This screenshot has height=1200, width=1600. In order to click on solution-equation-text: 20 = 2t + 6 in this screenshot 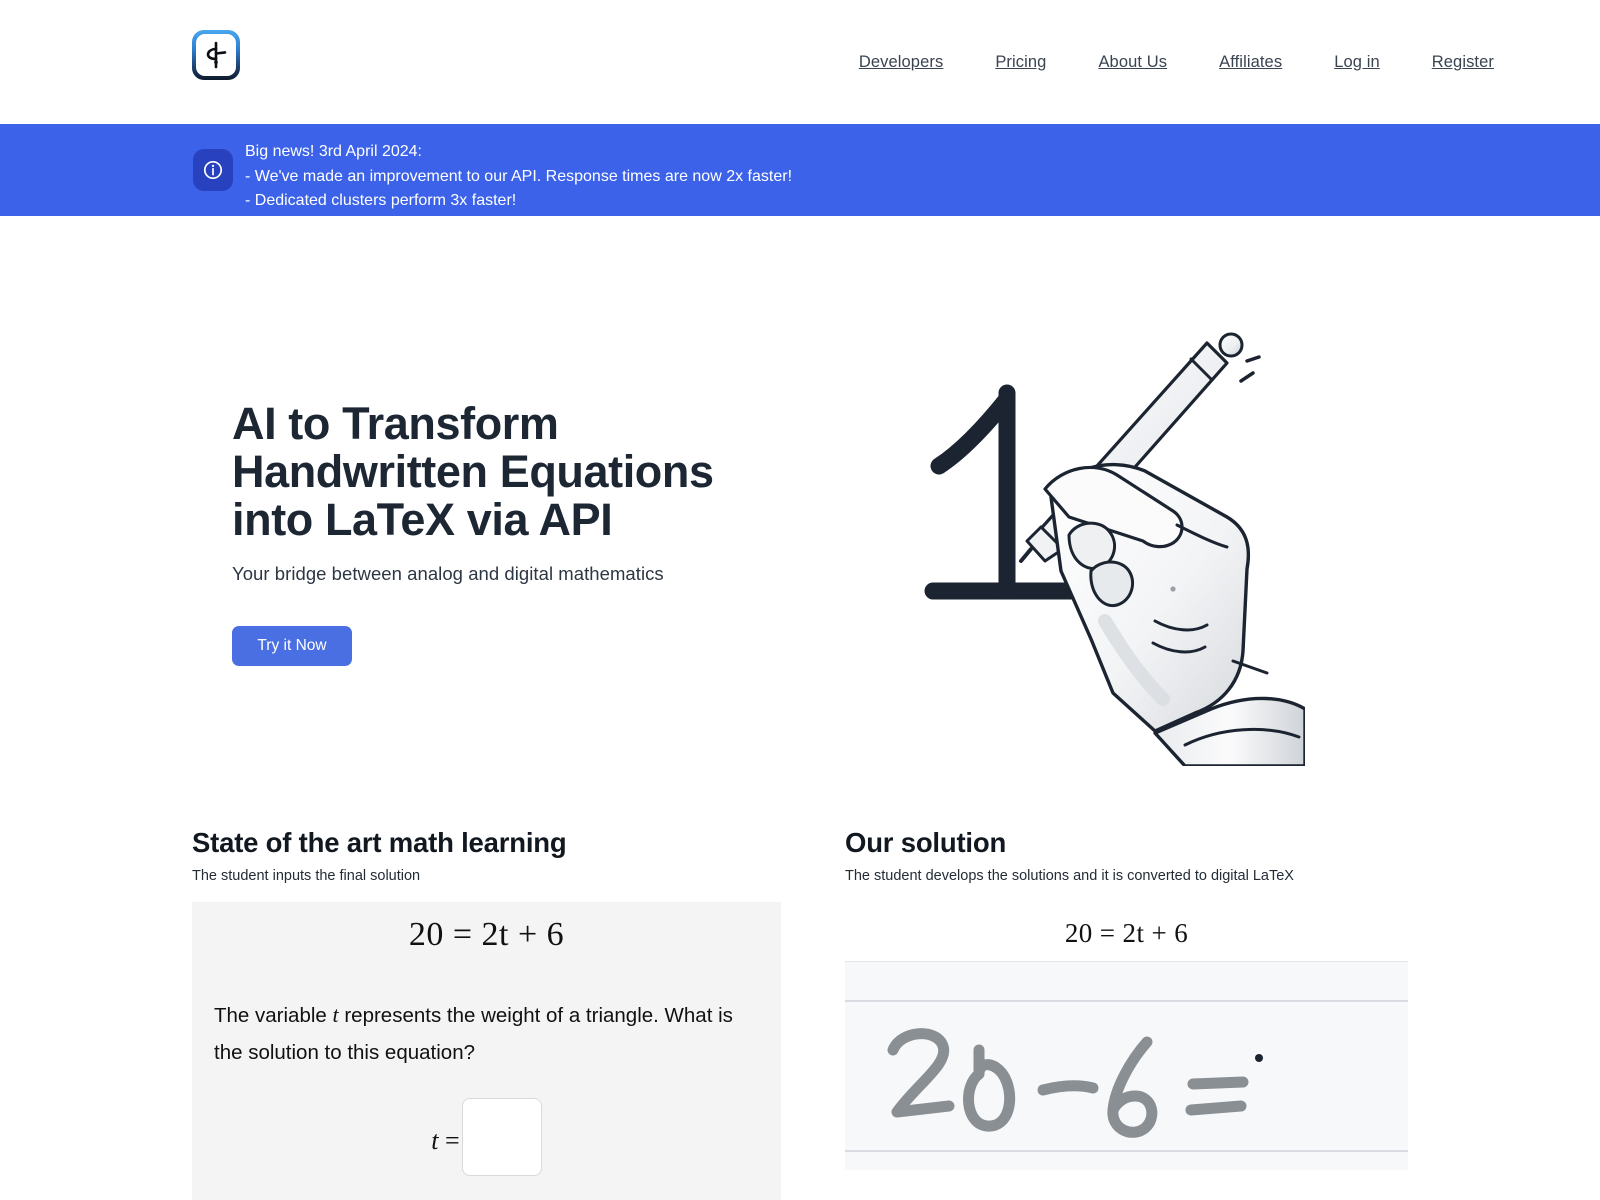, I will do `click(1126, 933)`.